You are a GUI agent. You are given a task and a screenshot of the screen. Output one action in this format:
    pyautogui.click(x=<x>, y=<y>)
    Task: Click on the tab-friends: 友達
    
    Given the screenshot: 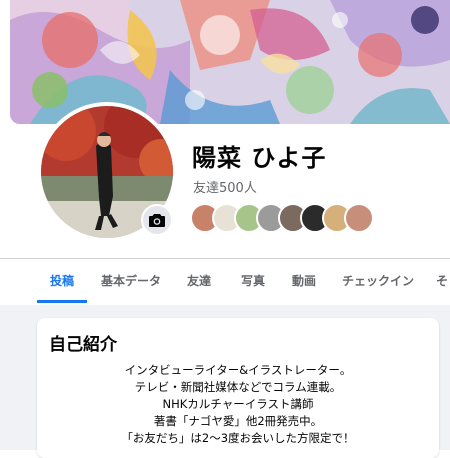 What is the action you would take?
    pyautogui.click(x=199, y=282)
    